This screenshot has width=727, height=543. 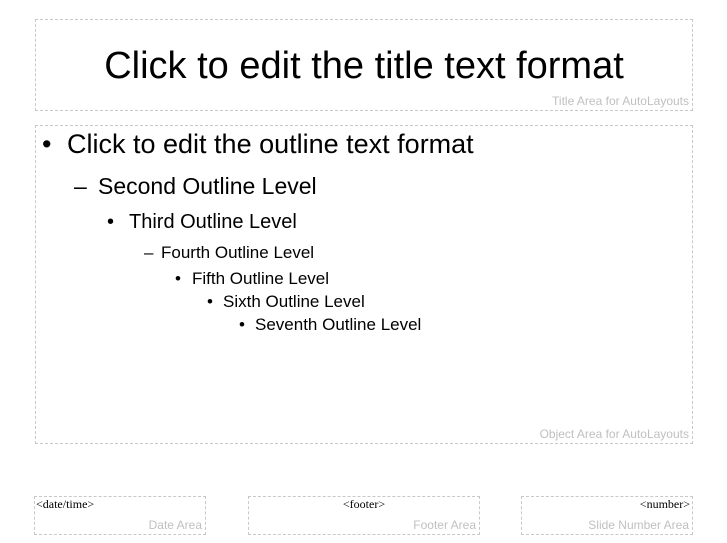 What do you see at coordinates (294, 301) in the screenshot?
I see `outline-level-6-text: Sixth Outline Level` at bounding box center [294, 301].